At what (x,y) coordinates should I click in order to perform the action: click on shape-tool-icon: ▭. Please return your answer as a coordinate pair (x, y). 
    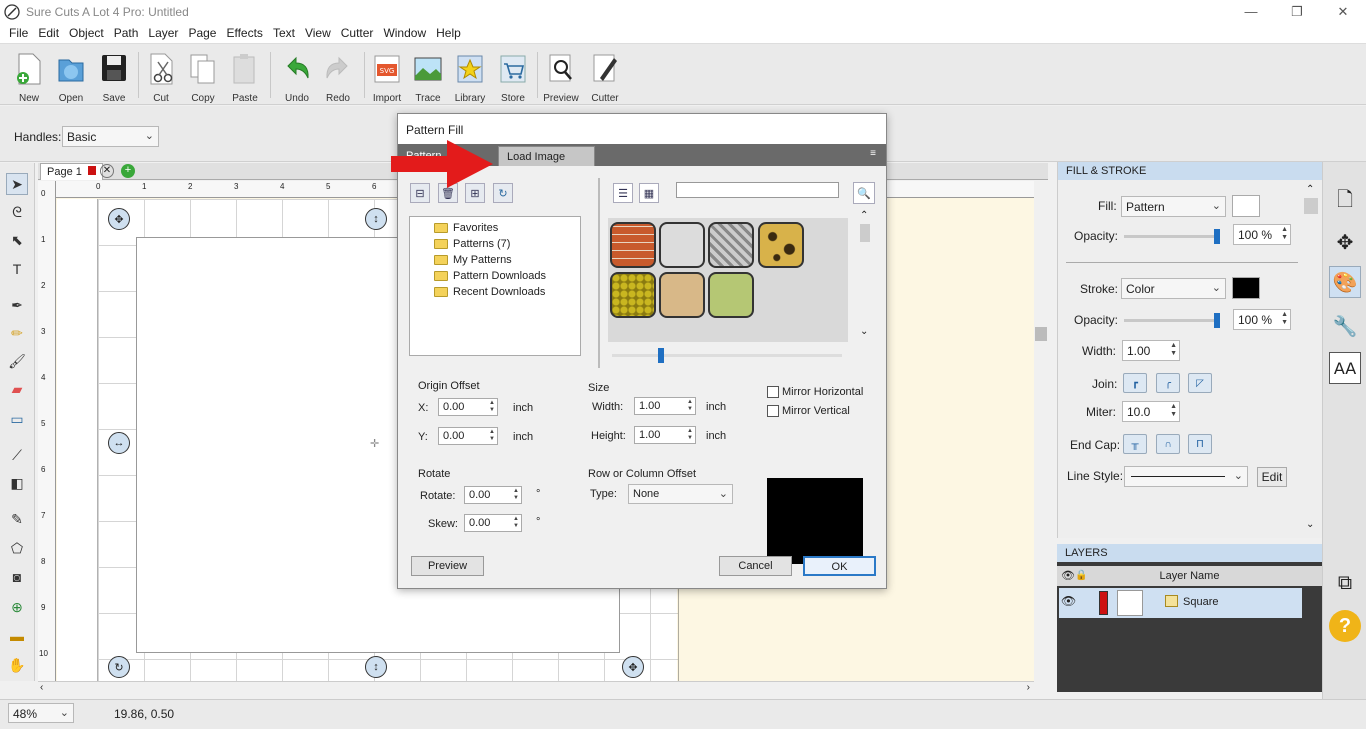
    Looking at the image, I should click on (17, 419).